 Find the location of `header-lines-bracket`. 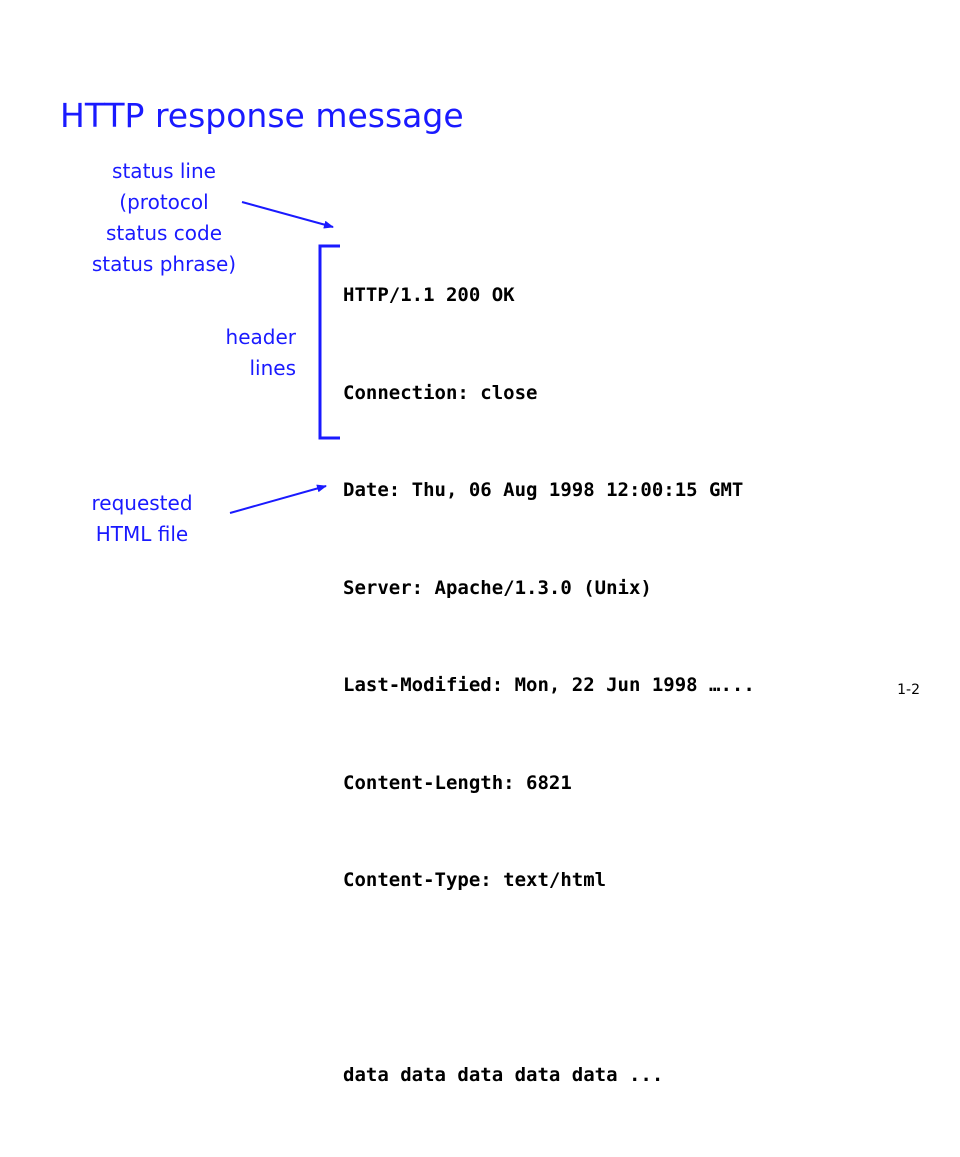

header-lines-bracket is located at coordinates (329, 342).